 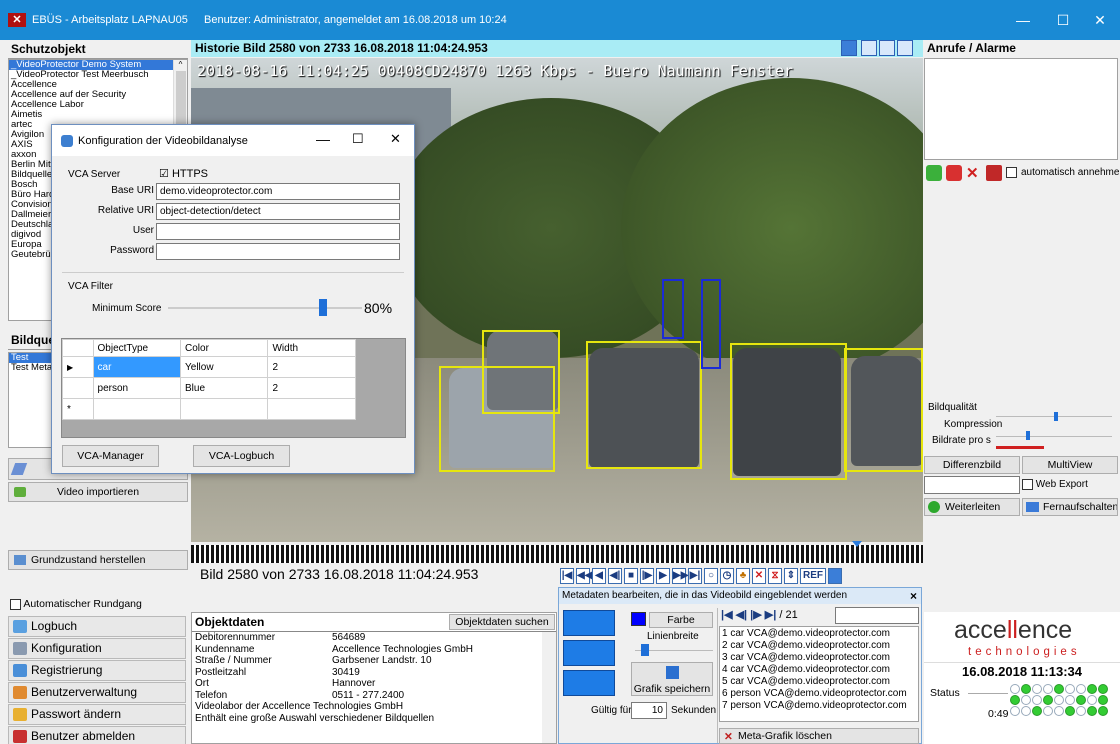 What do you see at coordinates (137, 367) in the screenshot?
I see `table-cell: car` at bounding box center [137, 367].